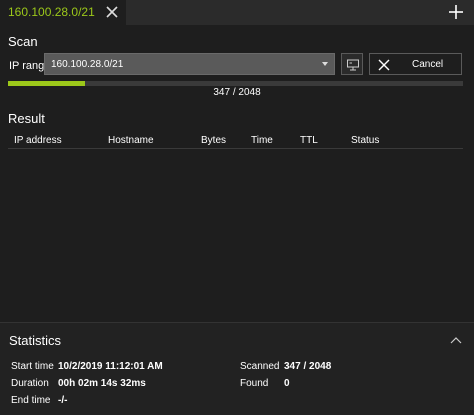  I want to click on end-time-label: End time, so click(31, 400).